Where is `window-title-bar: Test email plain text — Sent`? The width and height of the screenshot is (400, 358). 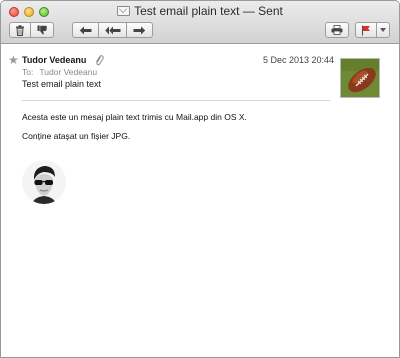
window-title-bar: Test email plain text — Sent is located at coordinates (200, 11).